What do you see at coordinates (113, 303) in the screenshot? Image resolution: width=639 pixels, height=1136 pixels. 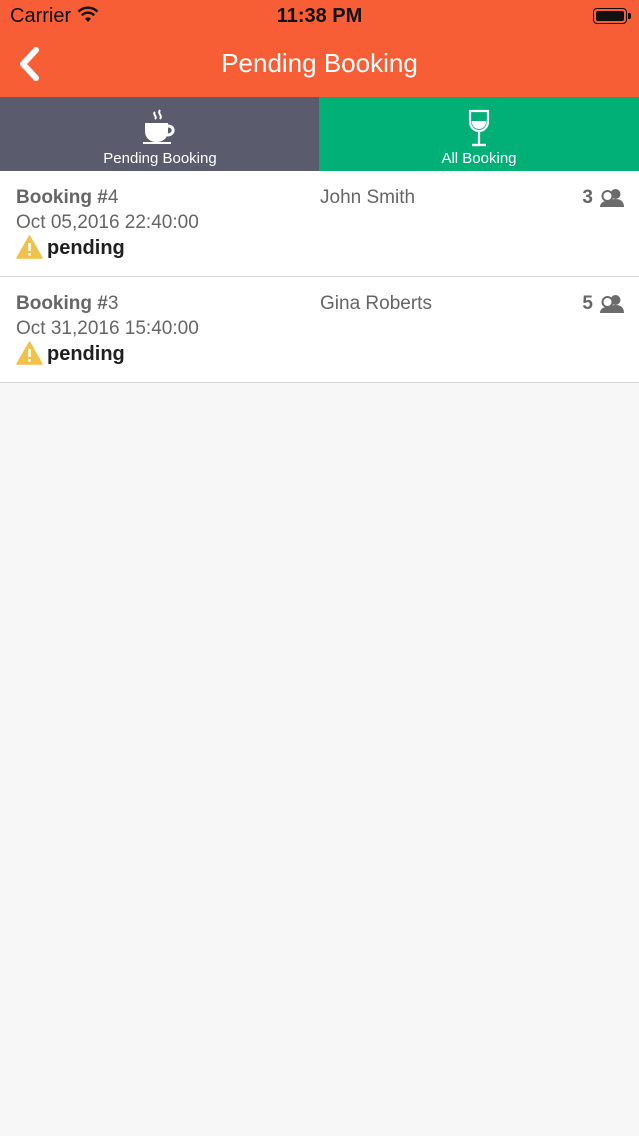 I see `booking-id: 3` at bounding box center [113, 303].